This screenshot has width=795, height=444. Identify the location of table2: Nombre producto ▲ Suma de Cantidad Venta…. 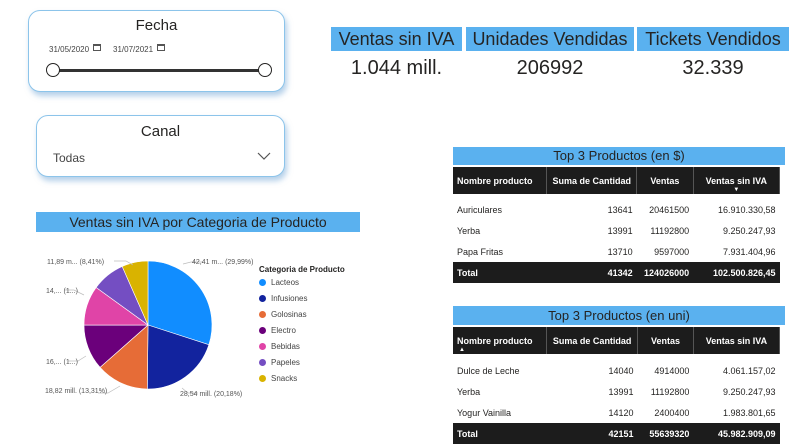
(617, 385).